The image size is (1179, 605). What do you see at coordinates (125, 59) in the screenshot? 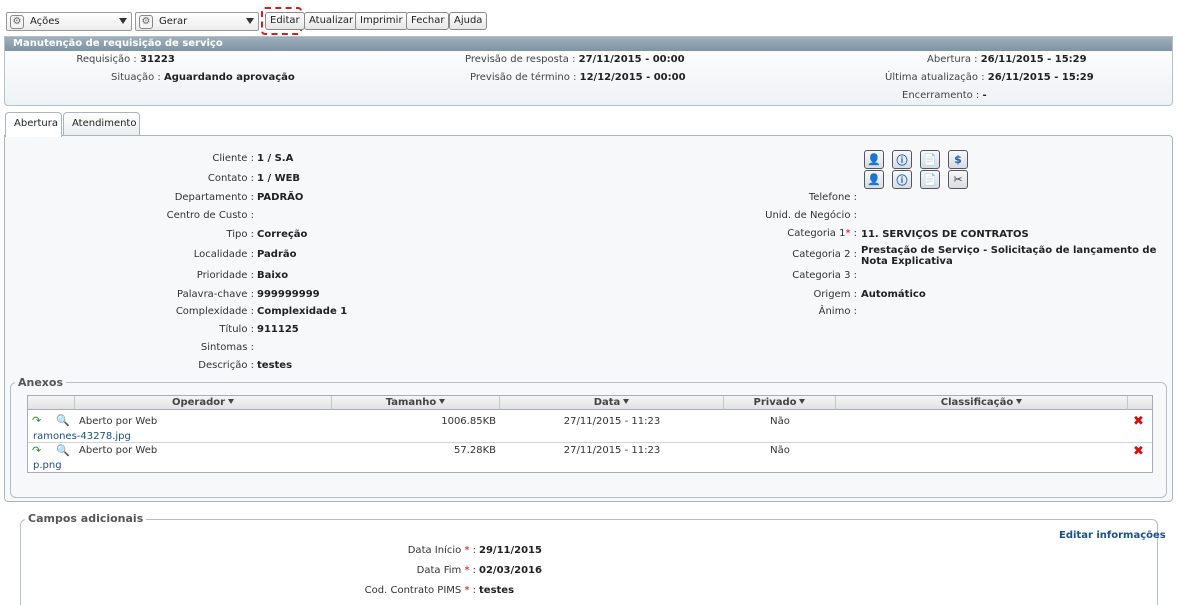
I see `requisicao-field: Requisição : 31223` at bounding box center [125, 59].